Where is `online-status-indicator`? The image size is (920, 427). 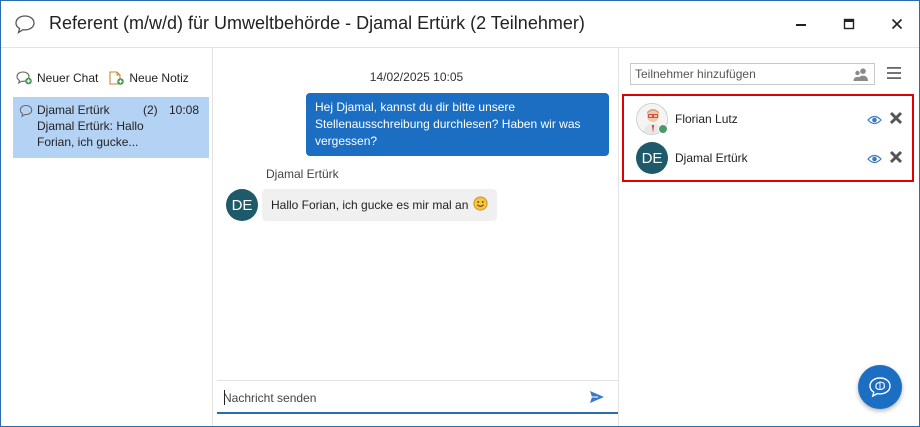
online-status-indicator is located at coordinates (663, 129).